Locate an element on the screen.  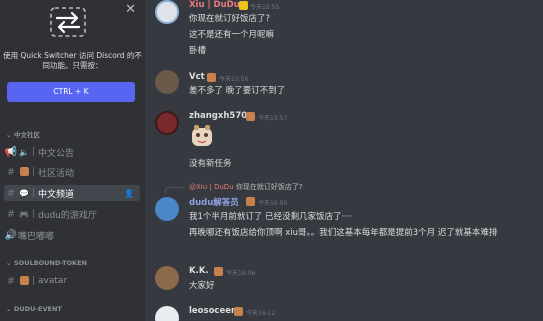
channel-community-events: # | 社区活动 is located at coordinates (72, 172).